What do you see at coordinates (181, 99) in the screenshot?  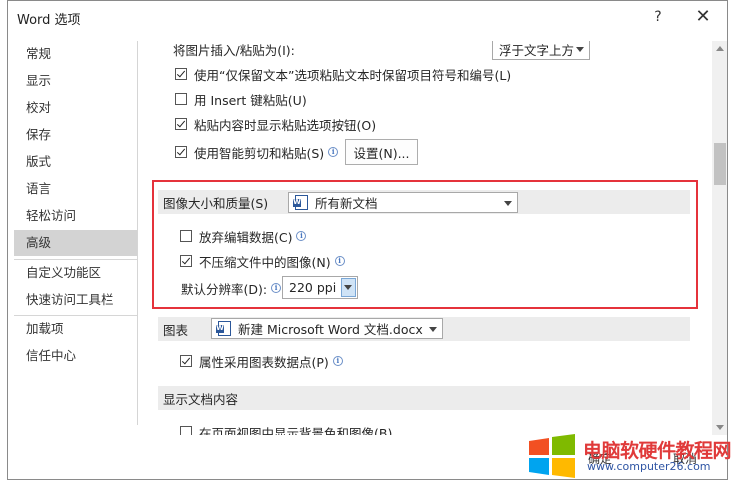 I see `insert-key-checkbox` at bounding box center [181, 99].